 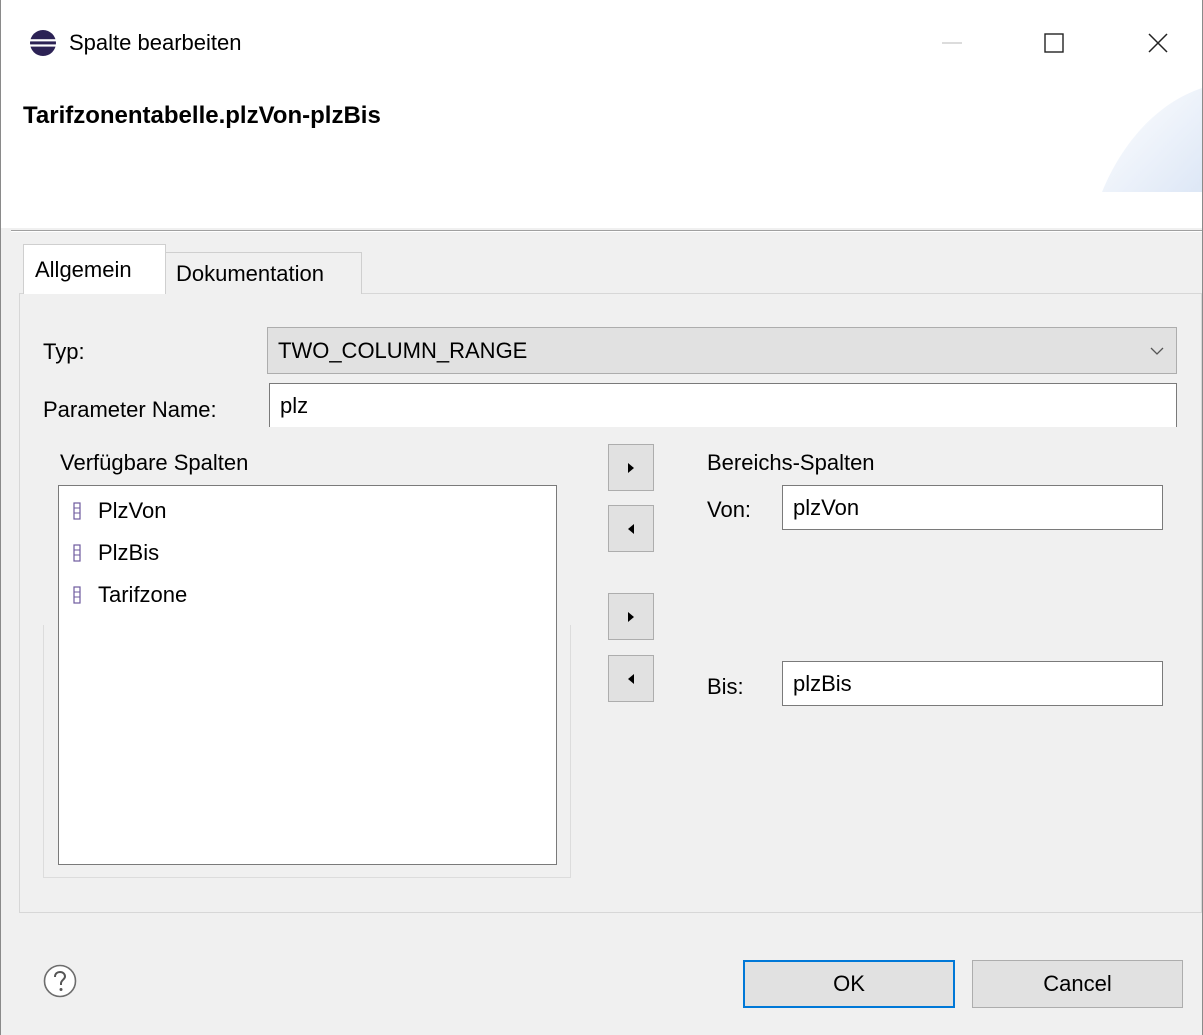 I want to click on maximize-icon, so click(x=1054, y=43).